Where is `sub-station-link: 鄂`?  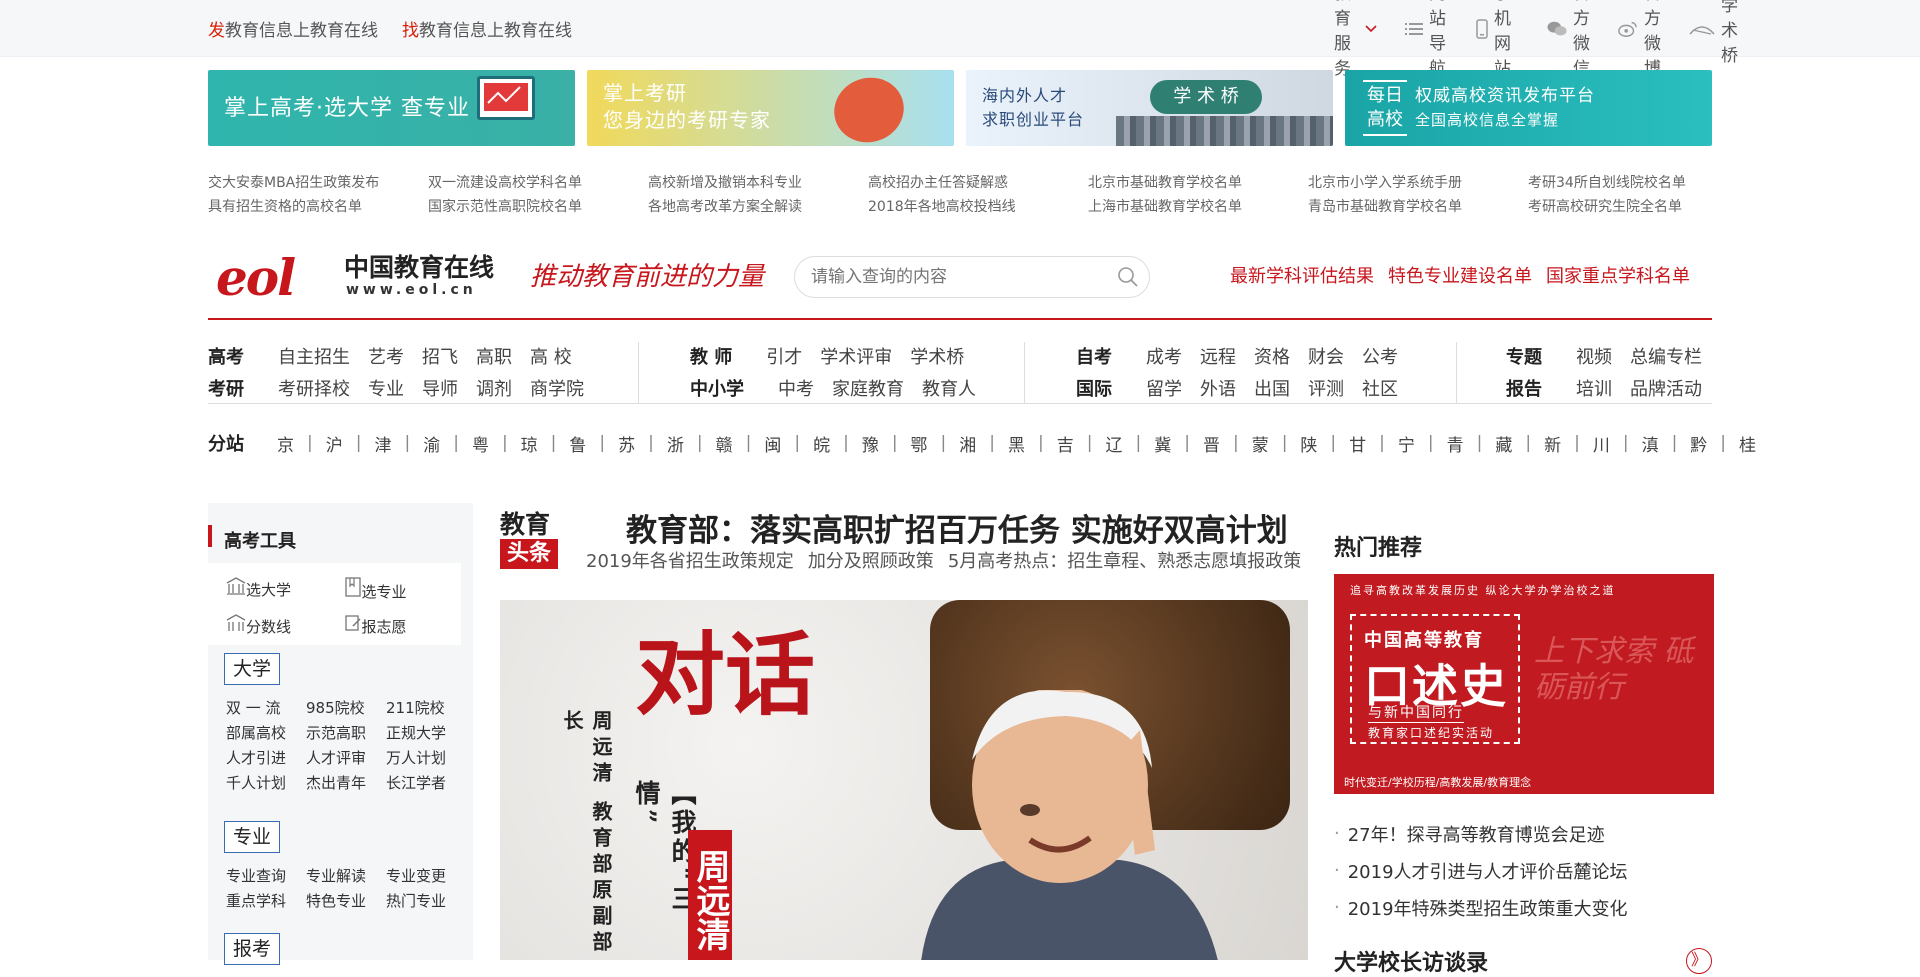
sub-station-link: 鄂 is located at coordinates (919, 443).